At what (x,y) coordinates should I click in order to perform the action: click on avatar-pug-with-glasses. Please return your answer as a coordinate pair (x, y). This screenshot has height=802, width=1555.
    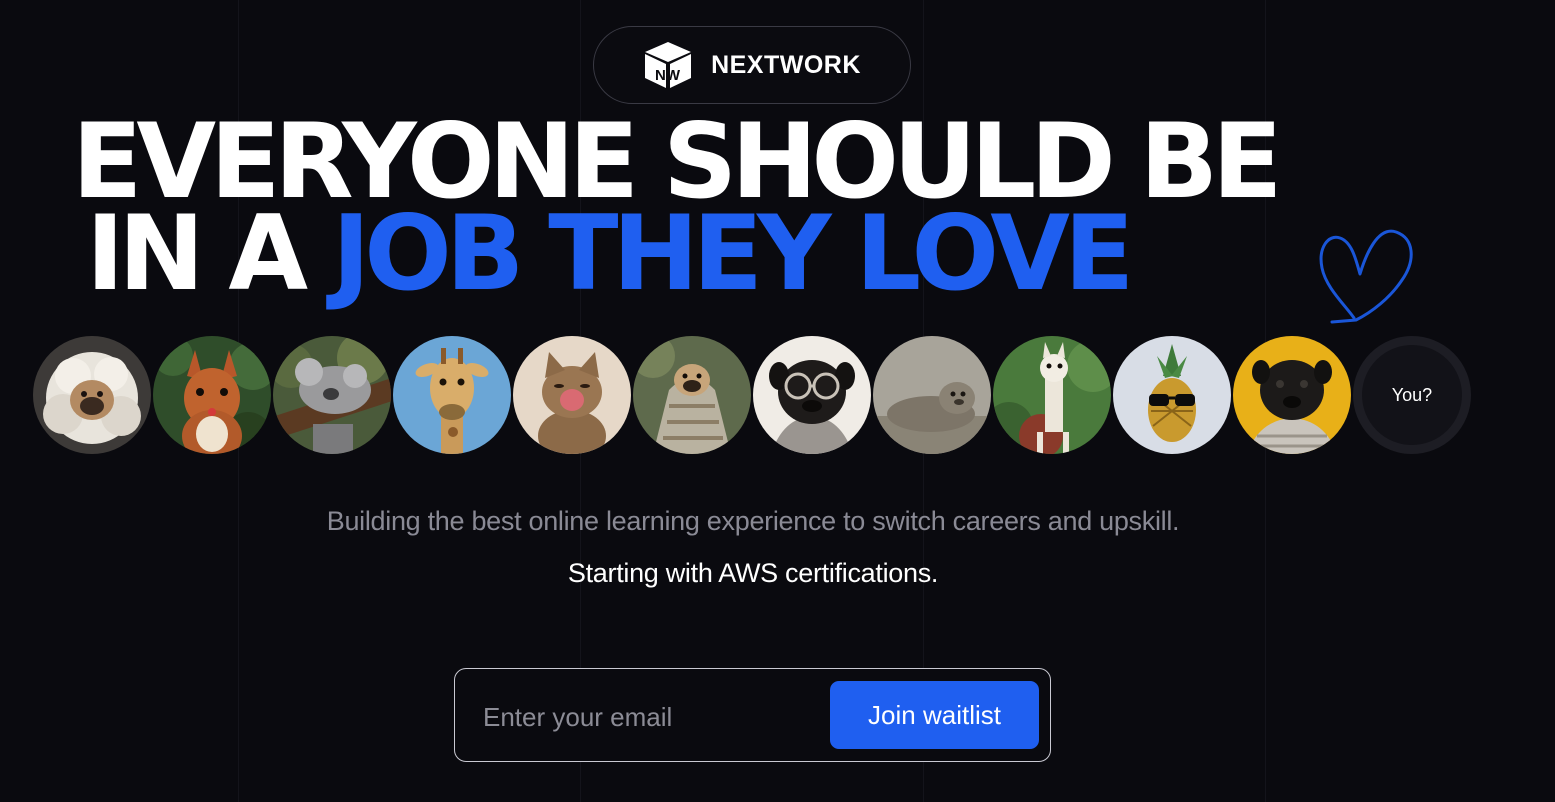
    Looking at the image, I should click on (812, 395).